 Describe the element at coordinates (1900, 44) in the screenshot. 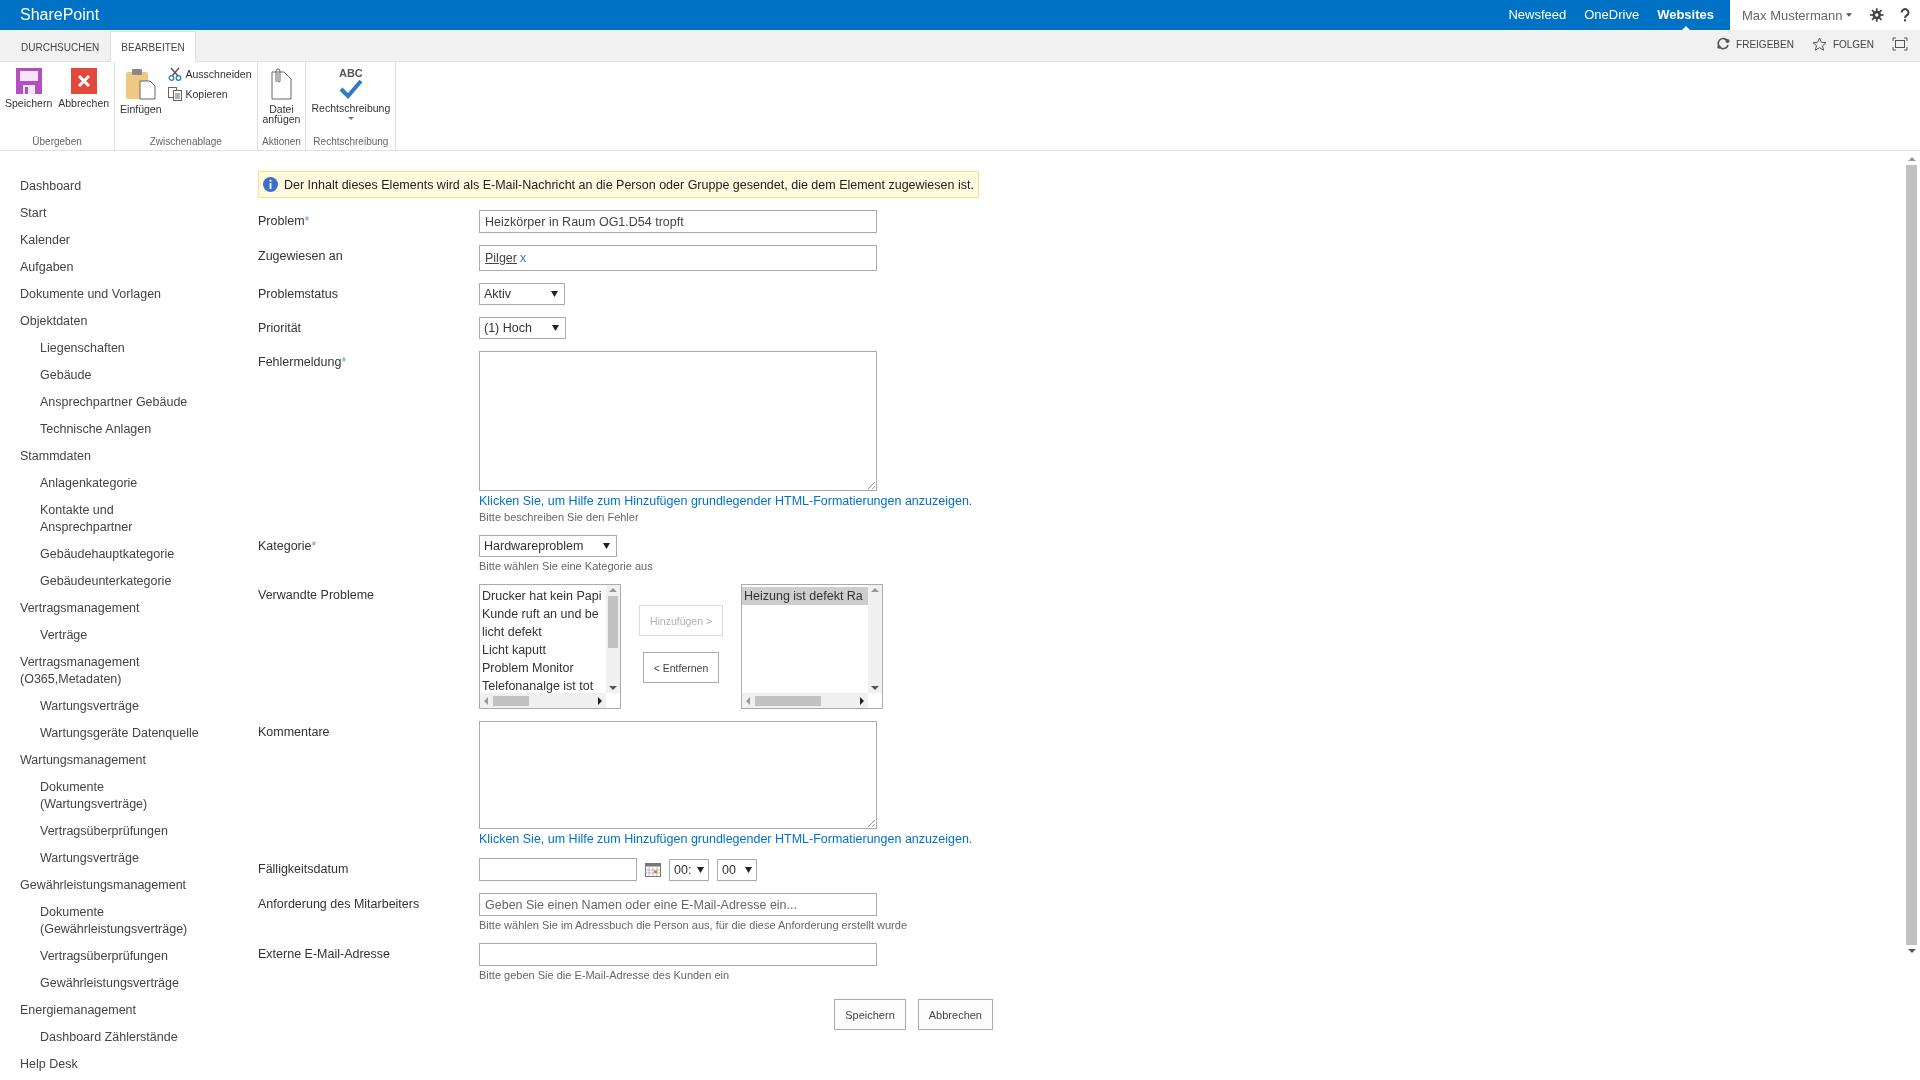

I see `focus-icon` at that location.